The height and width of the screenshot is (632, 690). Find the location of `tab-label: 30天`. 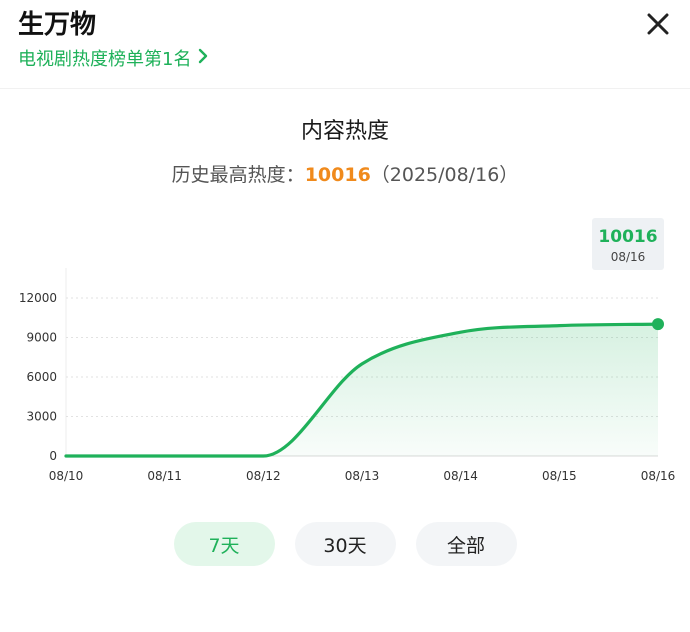

tab-label: 30天 is located at coordinates (345, 545).